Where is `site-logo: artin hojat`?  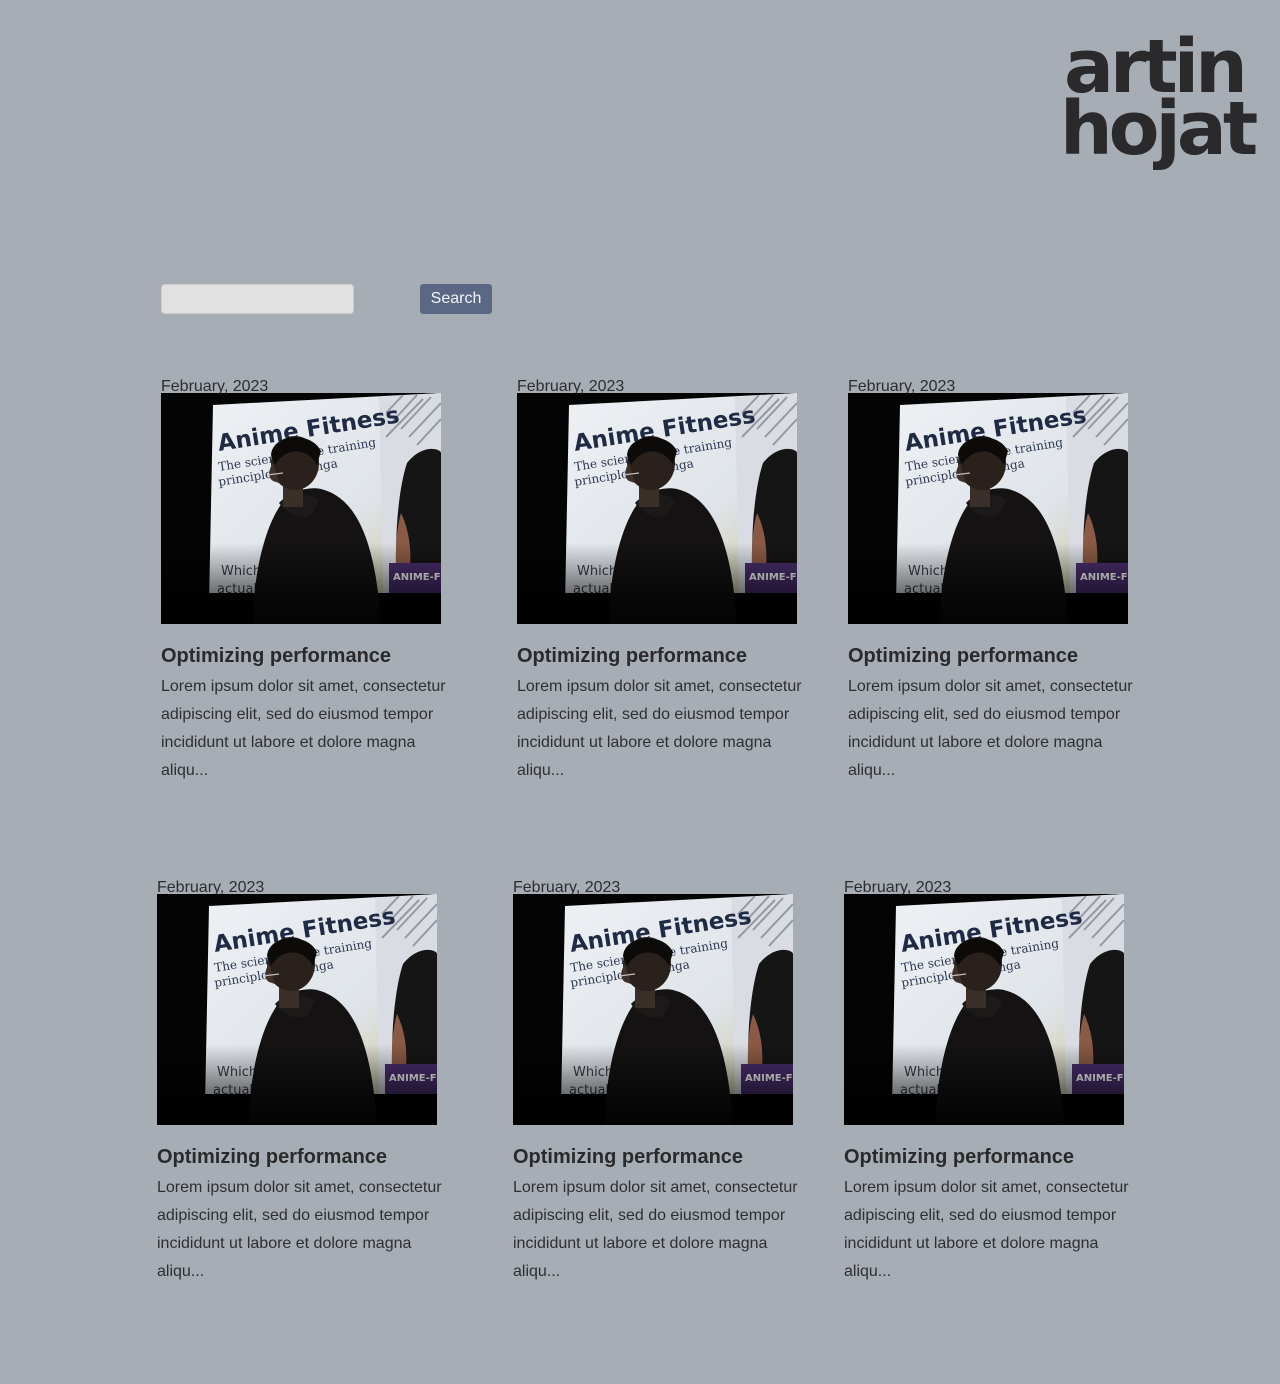
site-logo: artin hojat is located at coordinates (1159, 110).